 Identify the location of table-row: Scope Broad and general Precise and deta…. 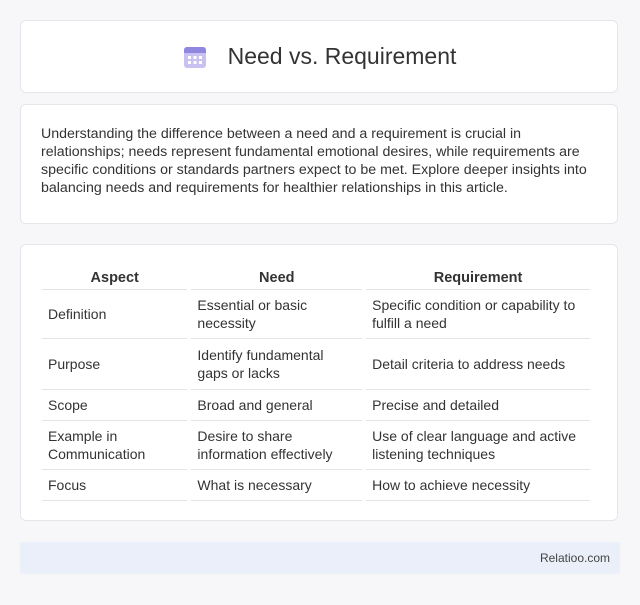
(316, 405).